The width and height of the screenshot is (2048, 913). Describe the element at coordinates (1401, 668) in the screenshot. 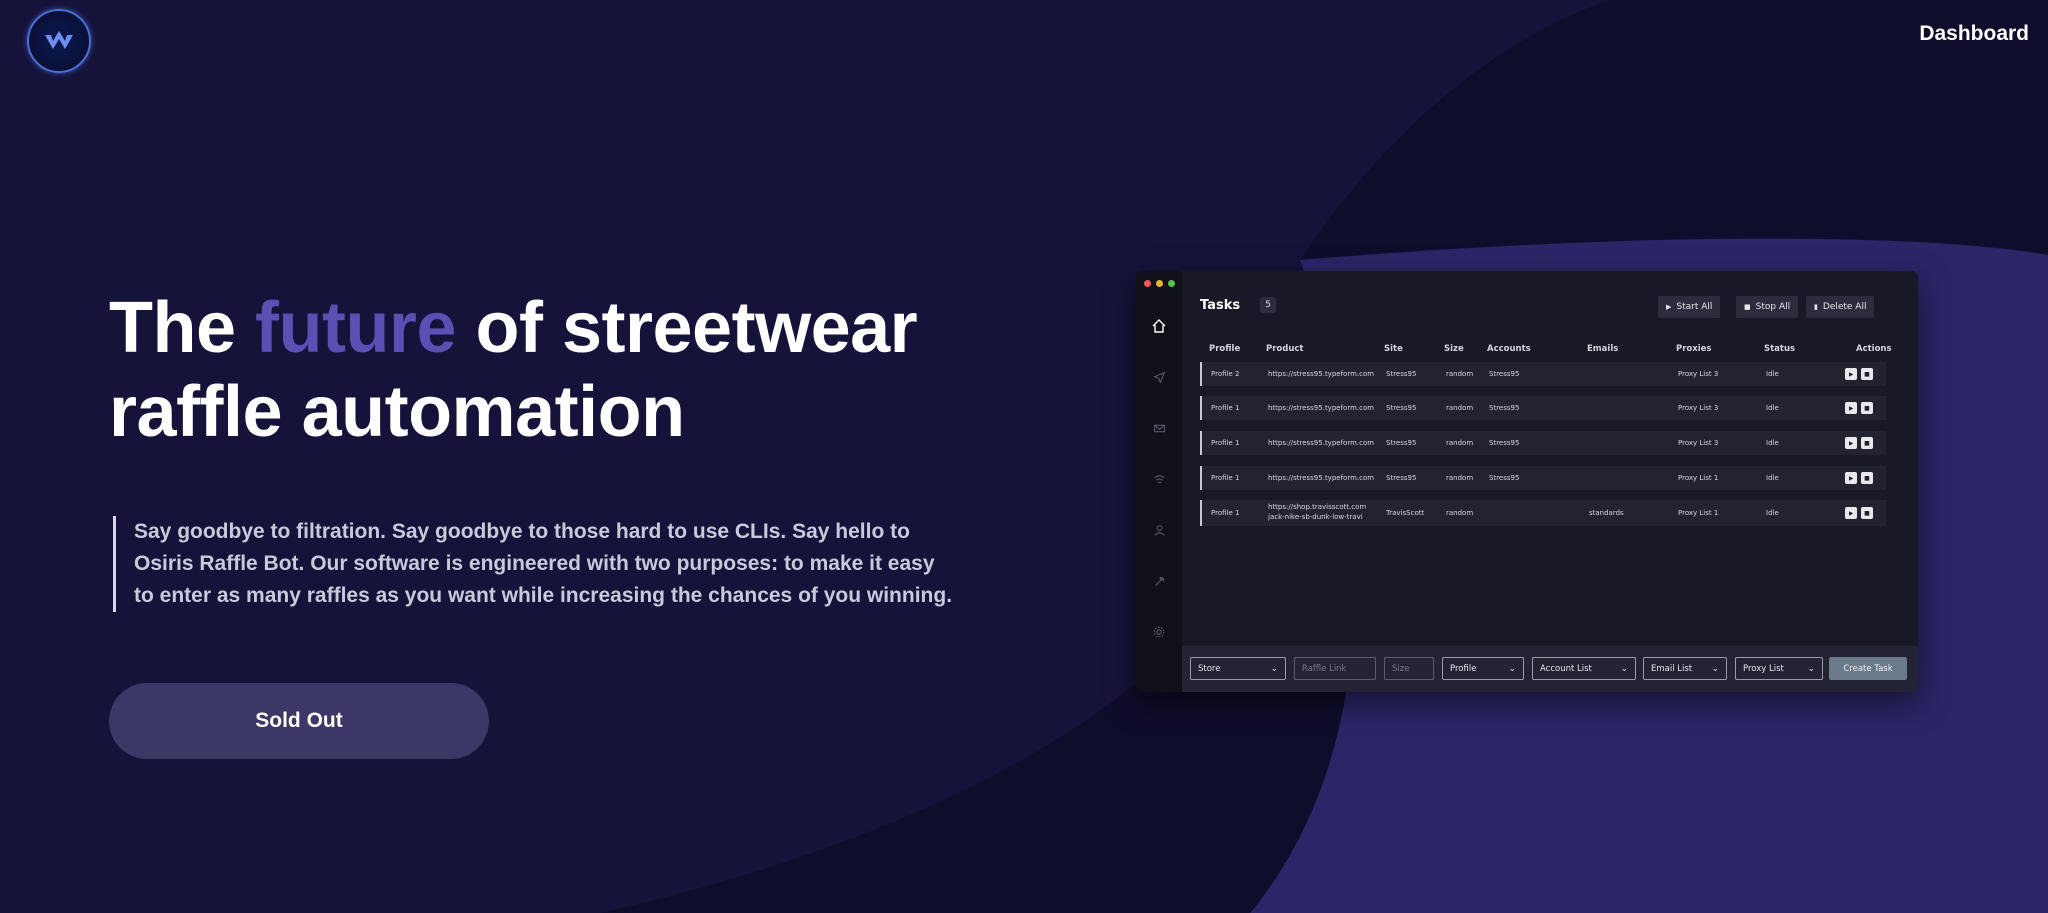

I see `size-placeholder: Size` at that location.